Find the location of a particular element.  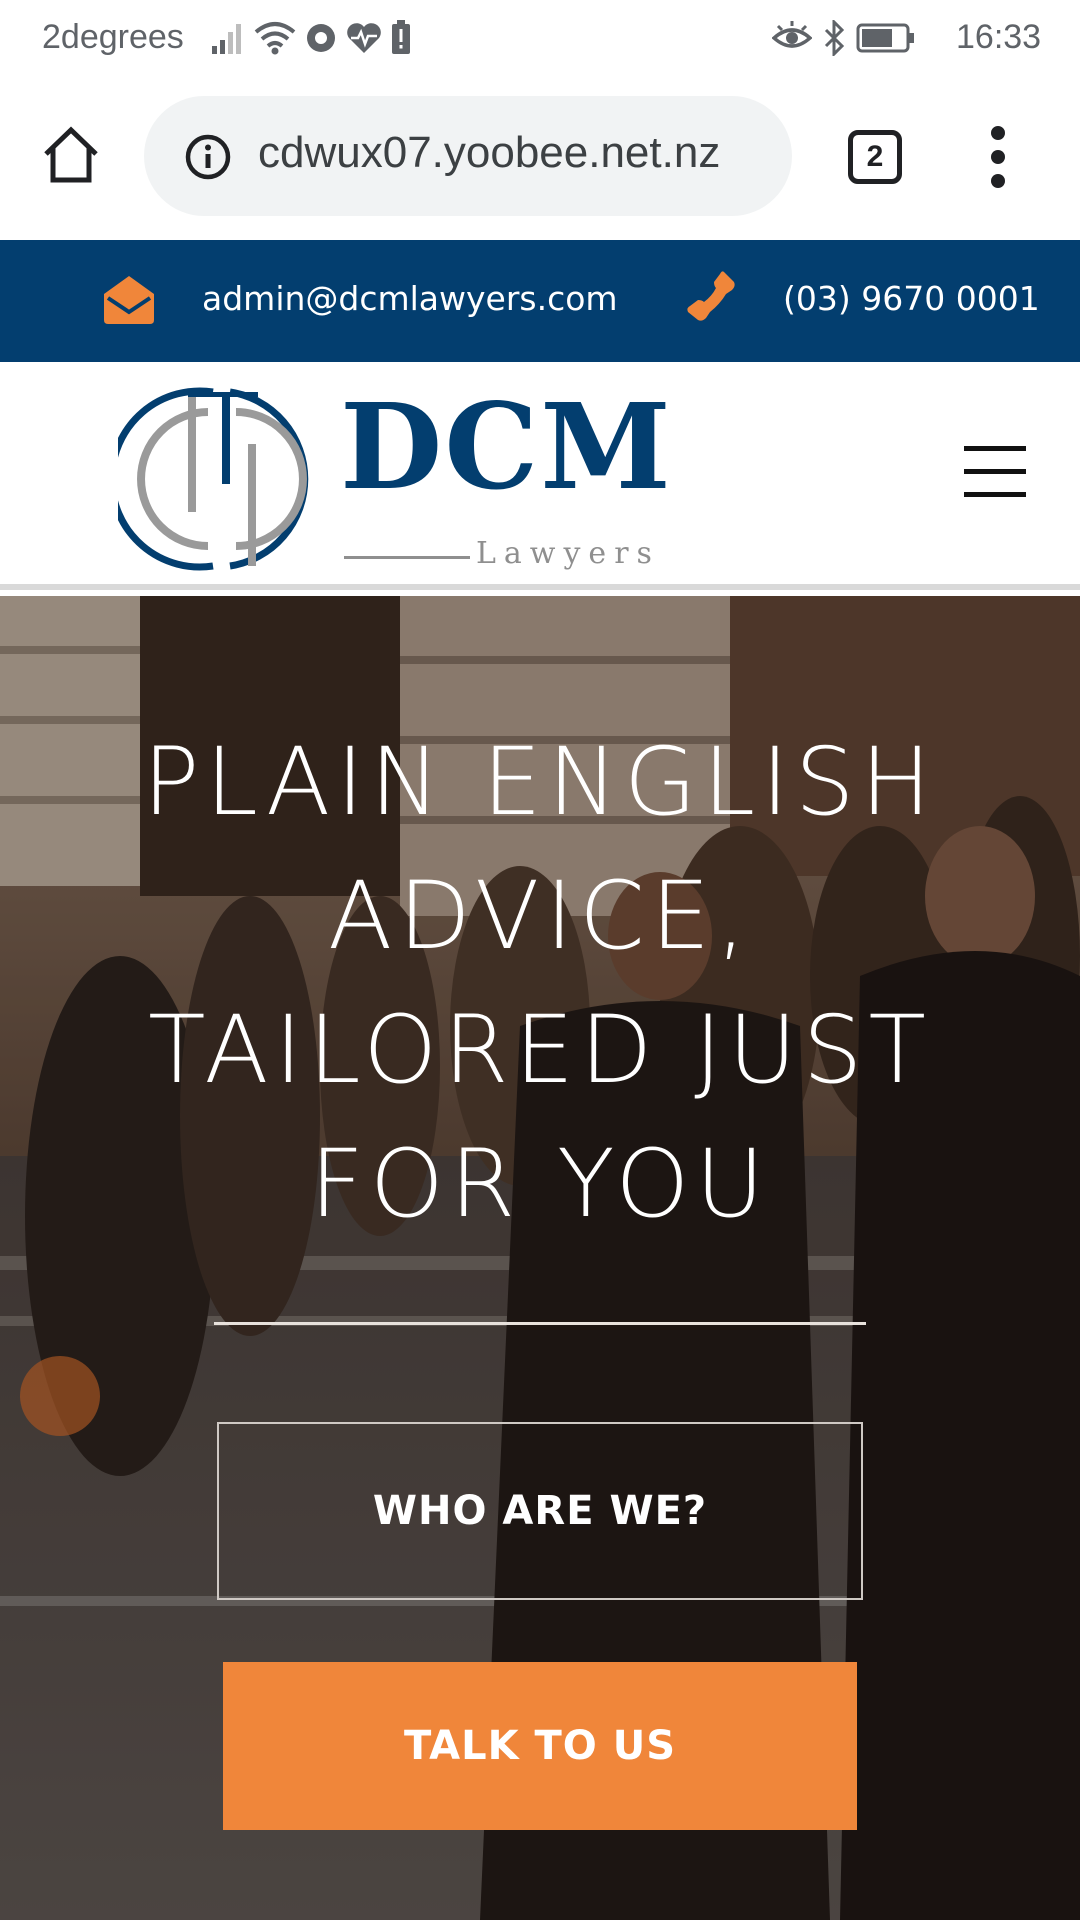

contact-email-link: admin@dcmlawyers.com is located at coordinates (410, 298).